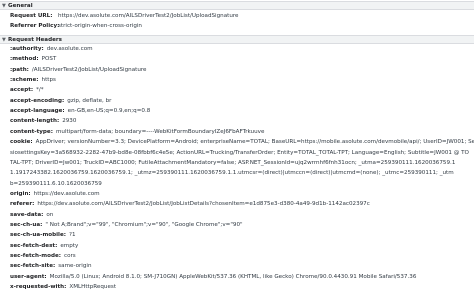 The height and width of the screenshot is (294, 474). What do you see at coordinates (242, 258) in the screenshot?
I see `request-header-row: sec-fetch-mode: cors` at bounding box center [242, 258].